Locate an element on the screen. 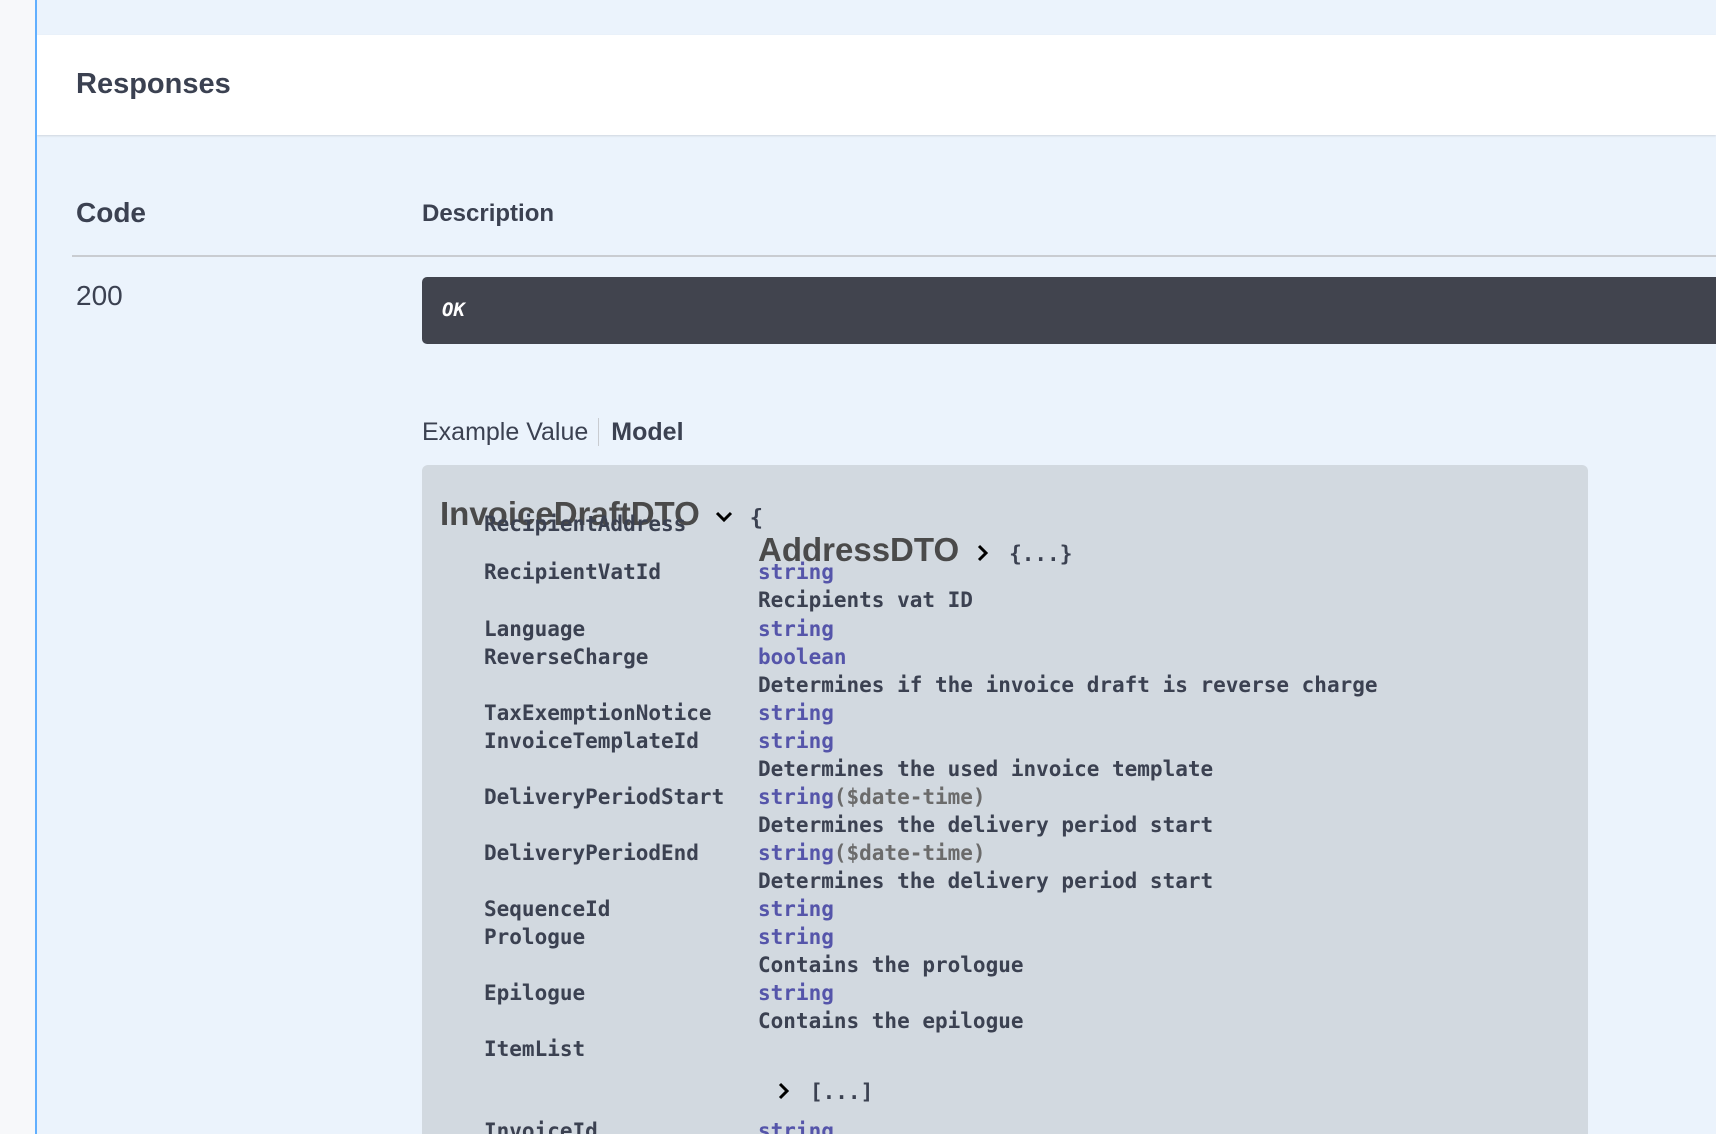 Image resolution: width=1716 pixels, height=1134 pixels. model-tabs: Example Value Model is located at coordinates (553, 432).